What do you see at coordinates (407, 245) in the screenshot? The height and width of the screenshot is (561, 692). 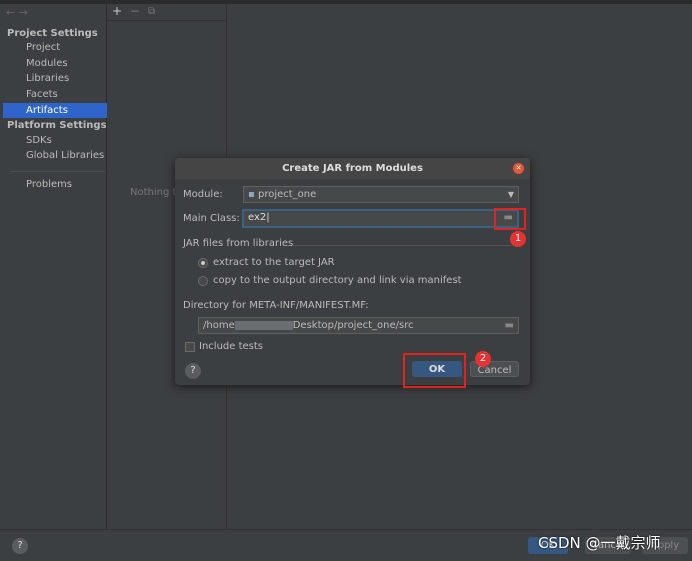 I see `group-divider` at bounding box center [407, 245].